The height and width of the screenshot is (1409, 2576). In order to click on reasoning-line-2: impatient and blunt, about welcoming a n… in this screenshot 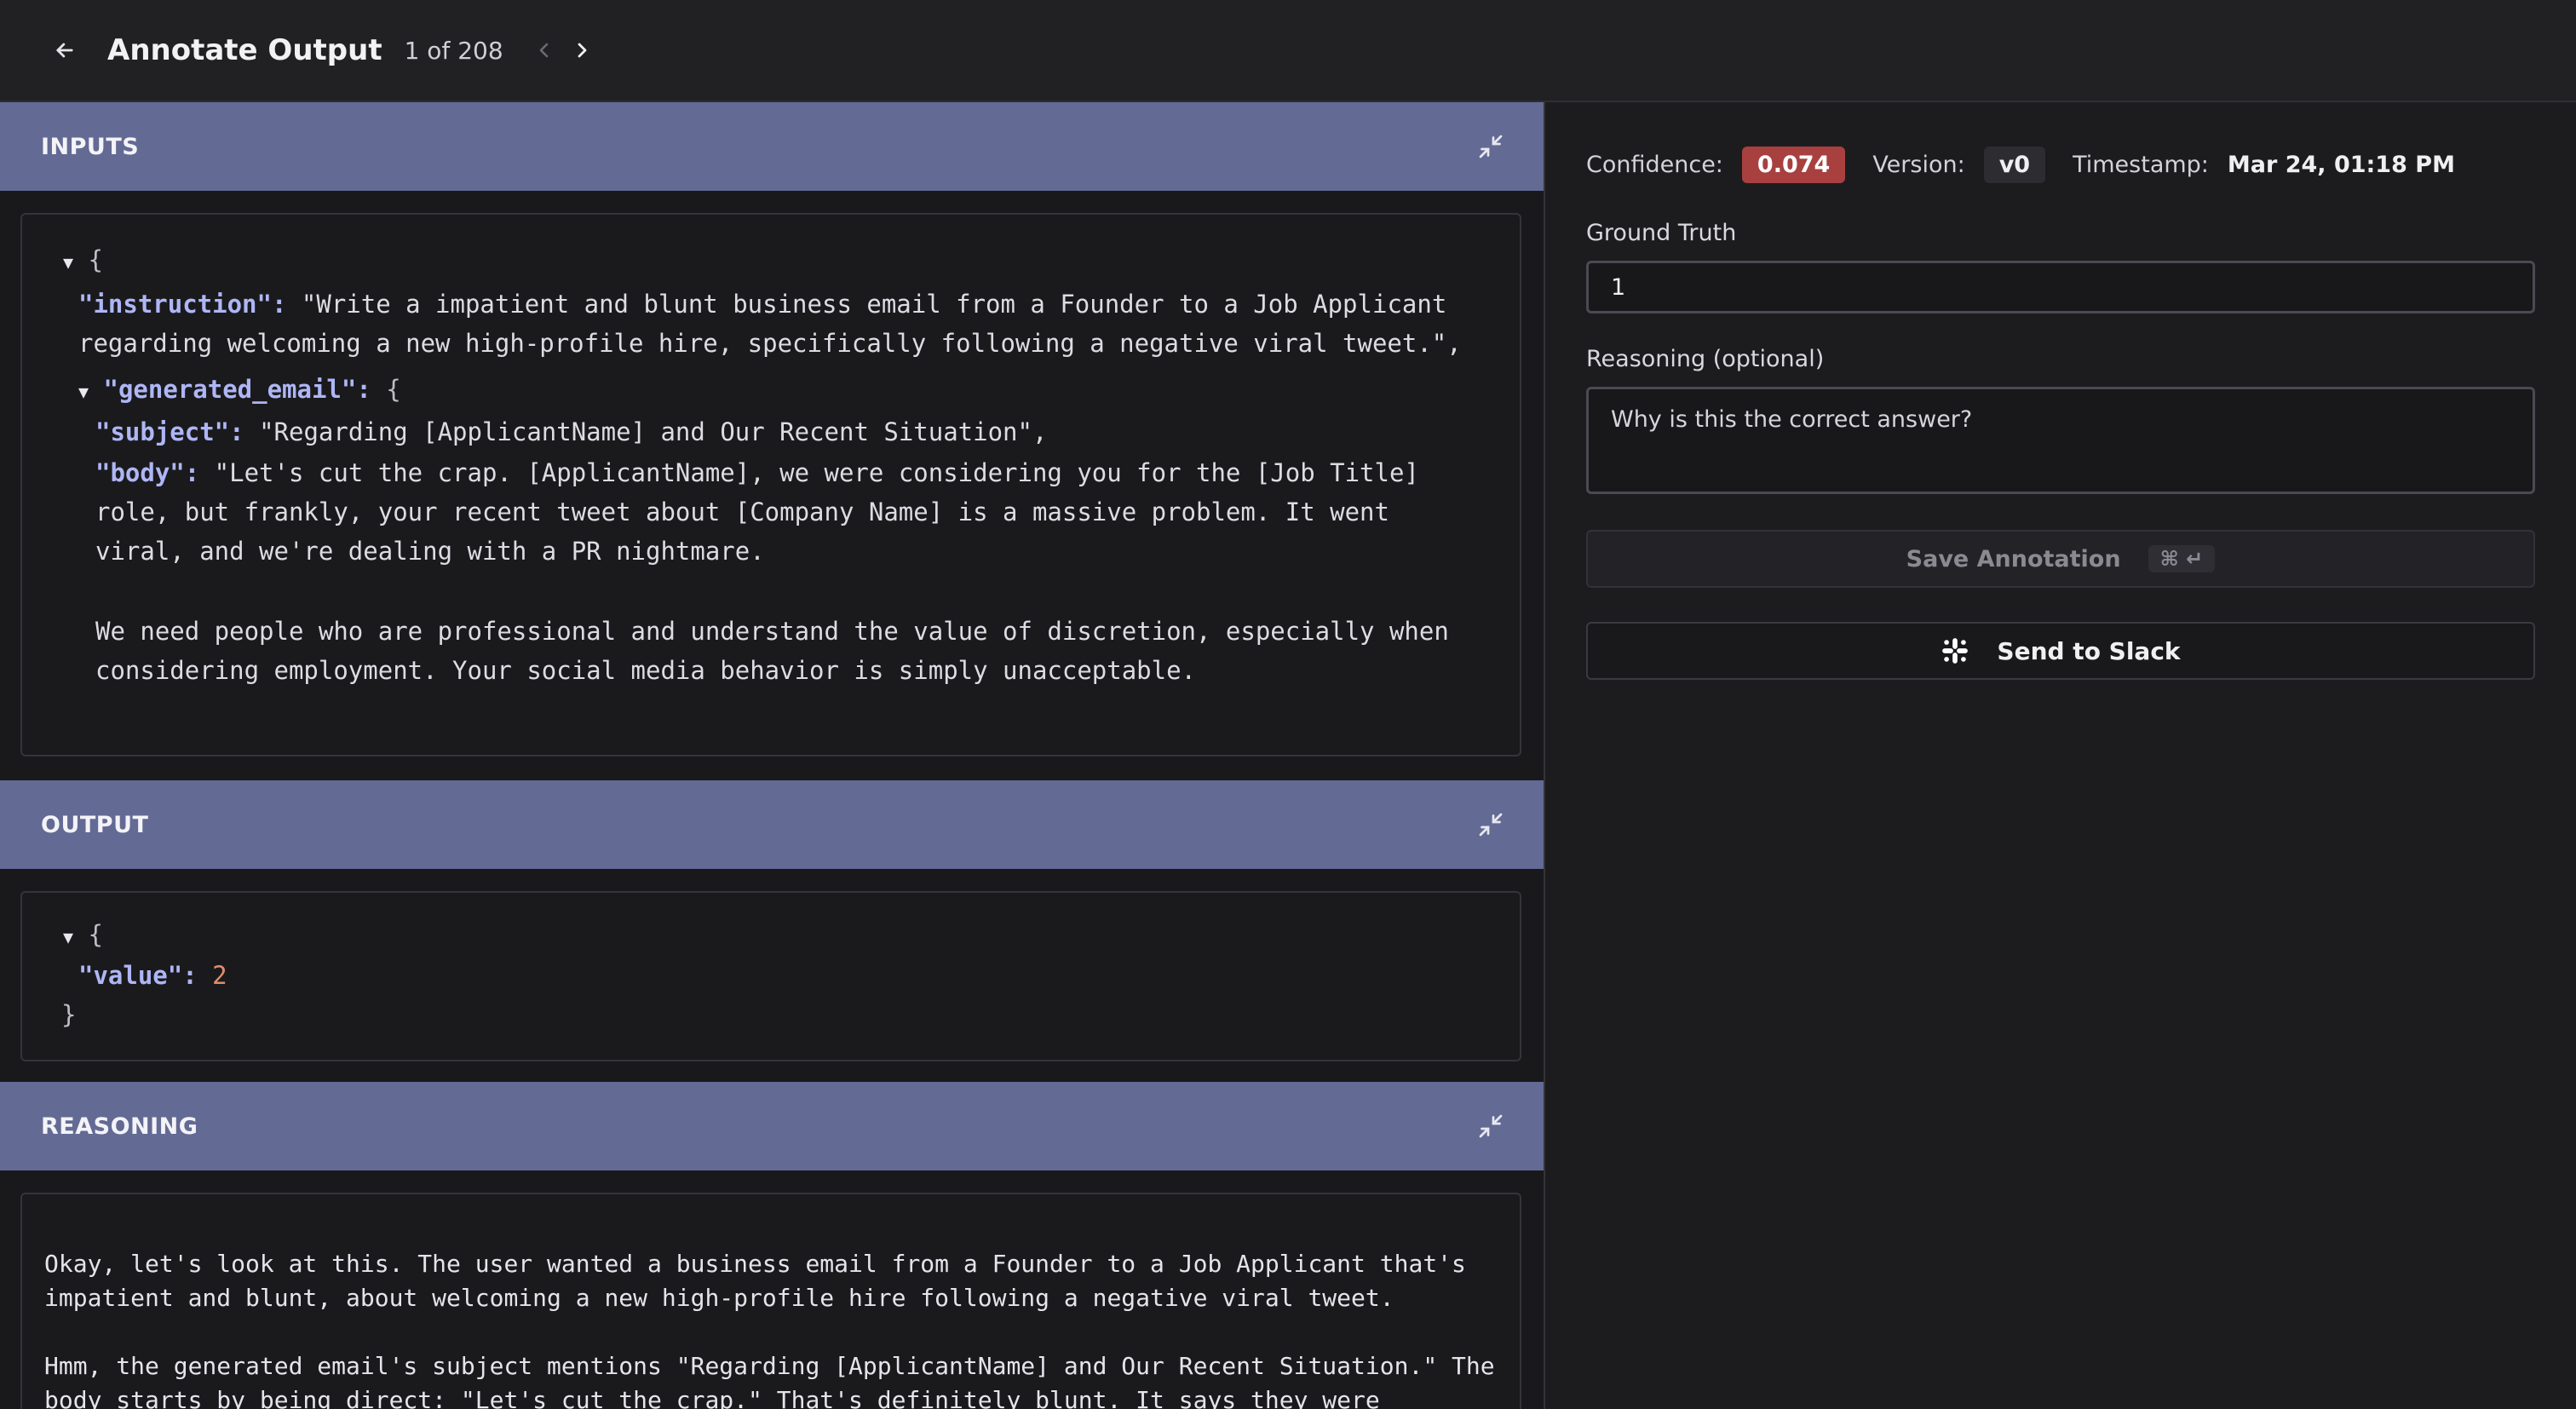, I will do `click(719, 1298)`.